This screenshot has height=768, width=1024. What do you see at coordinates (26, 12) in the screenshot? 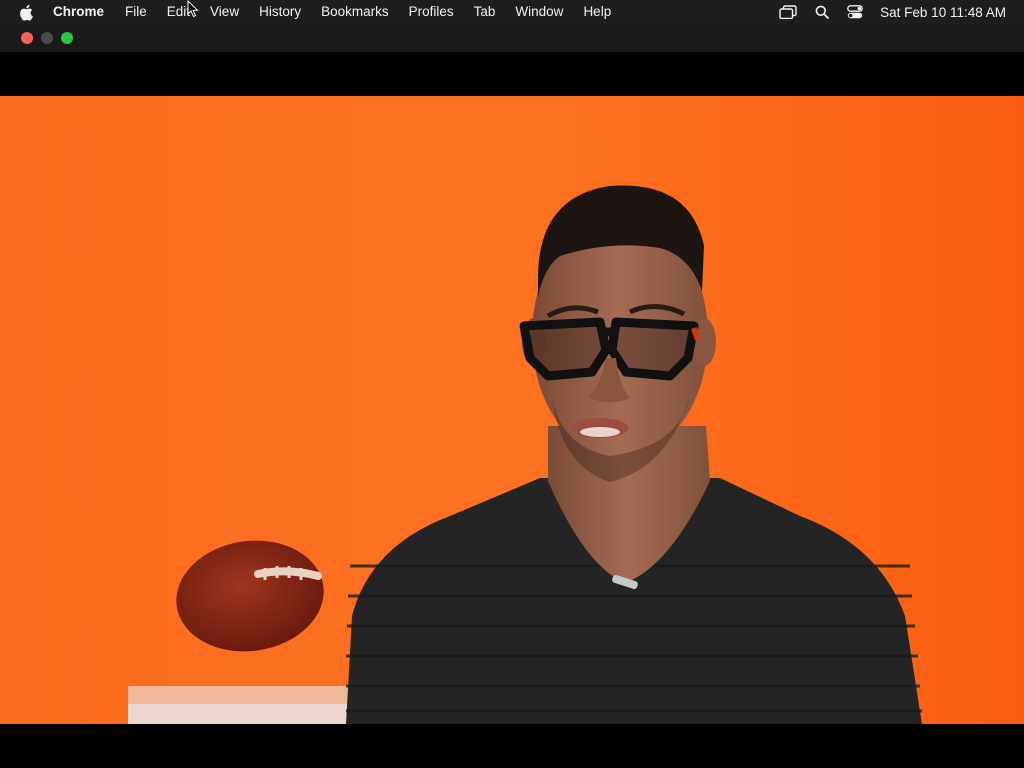
I see `apple-logo-icon` at bounding box center [26, 12].